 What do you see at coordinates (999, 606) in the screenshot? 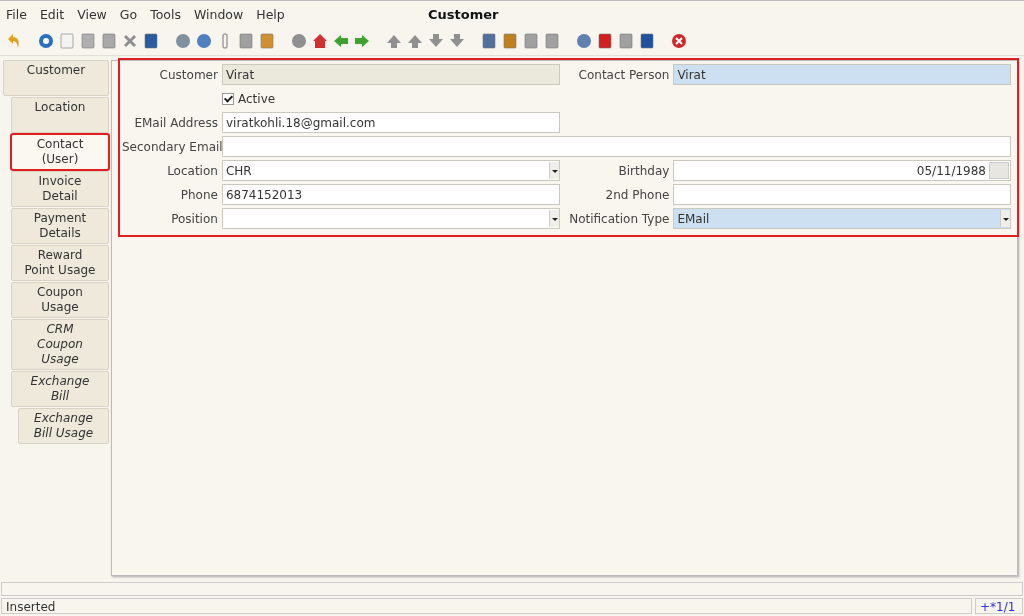
I see `record-indicator: +*1/1` at bounding box center [999, 606].